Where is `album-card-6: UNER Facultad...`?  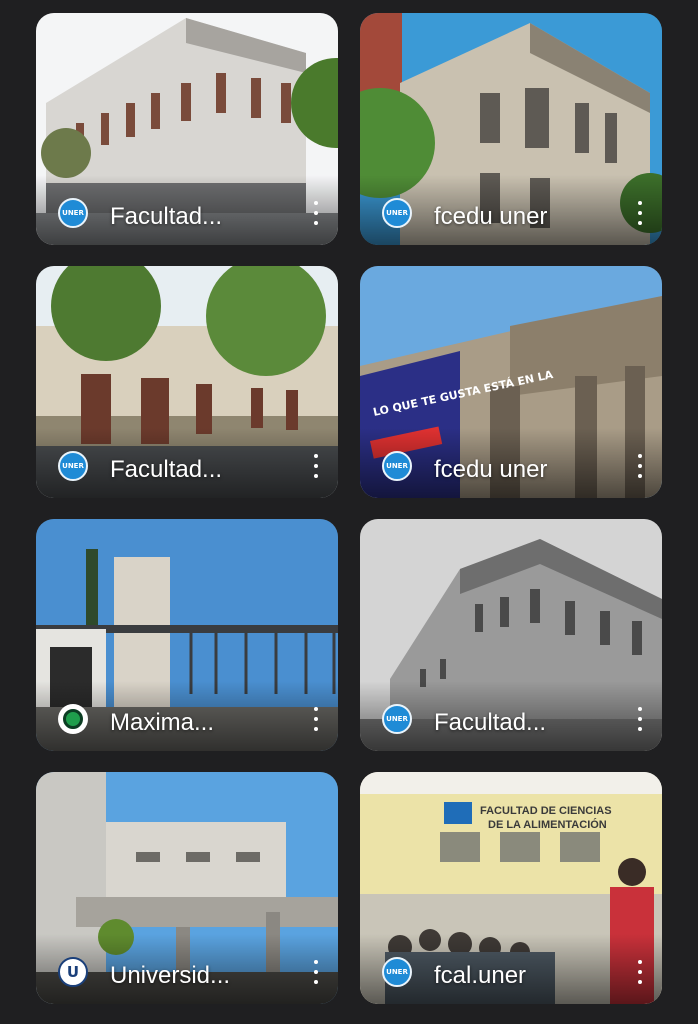
album-card-6: UNER Facultad... is located at coordinates (511, 635).